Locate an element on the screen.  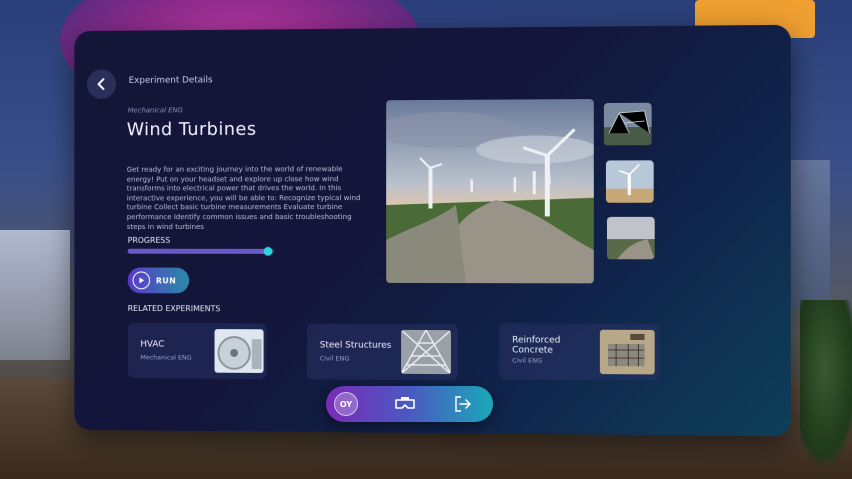
related-card-name: Steel Structures is located at coordinates (356, 345).